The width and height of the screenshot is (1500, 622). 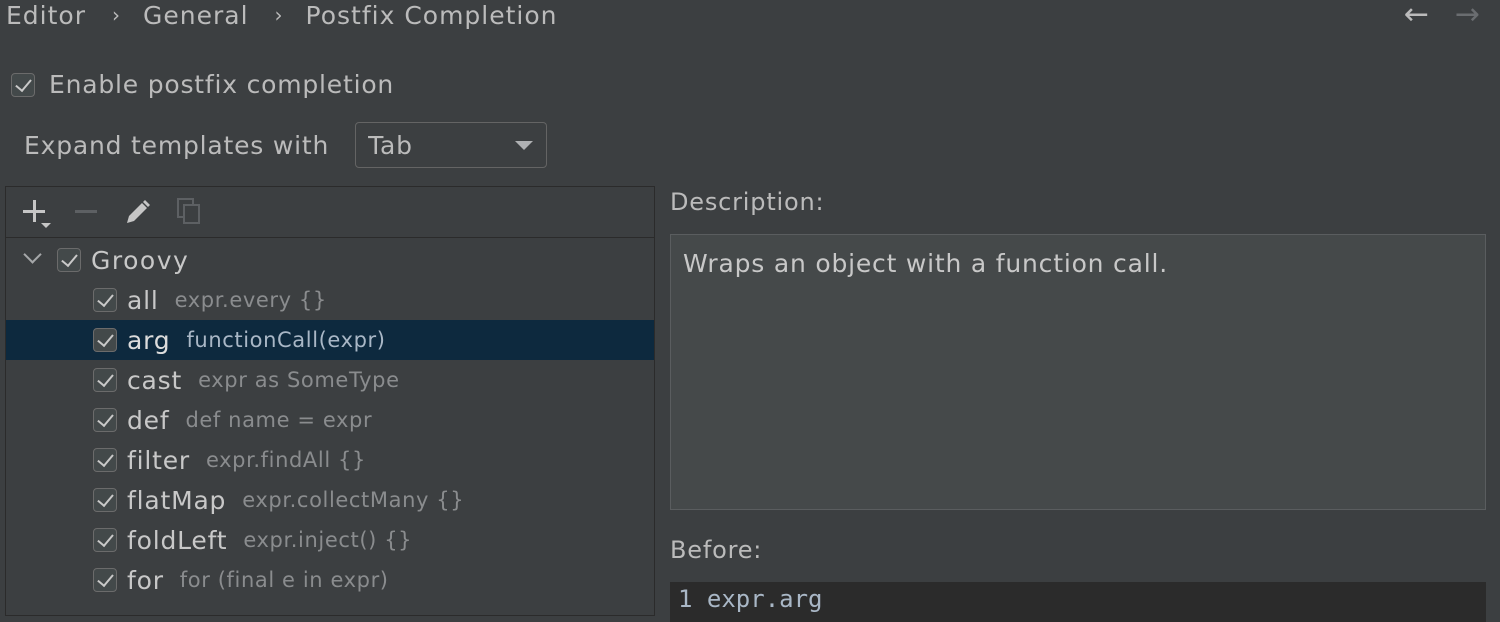 What do you see at coordinates (46, 15) in the screenshot?
I see `breadcrumb-item-editor: Editor` at bounding box center [46, 15].